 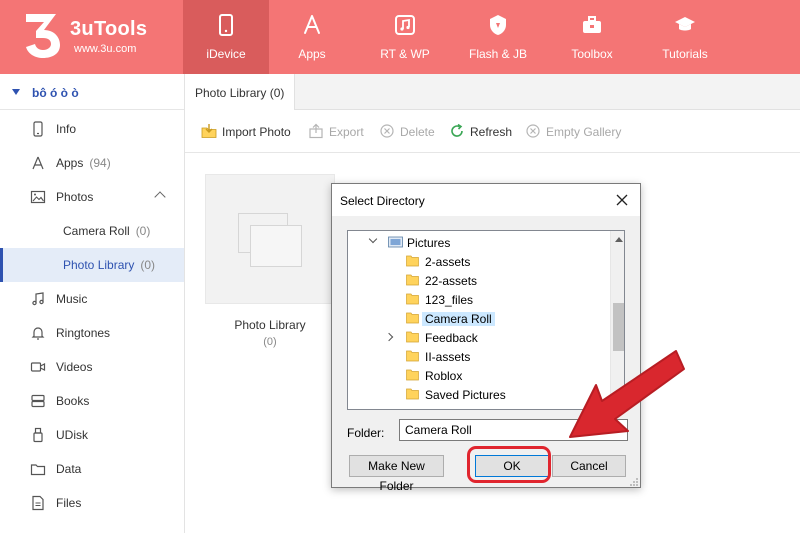 What do you see at coordinates (226, 25) in the screenshot?
I see `phone-icon` at bounding box center [226, 25].